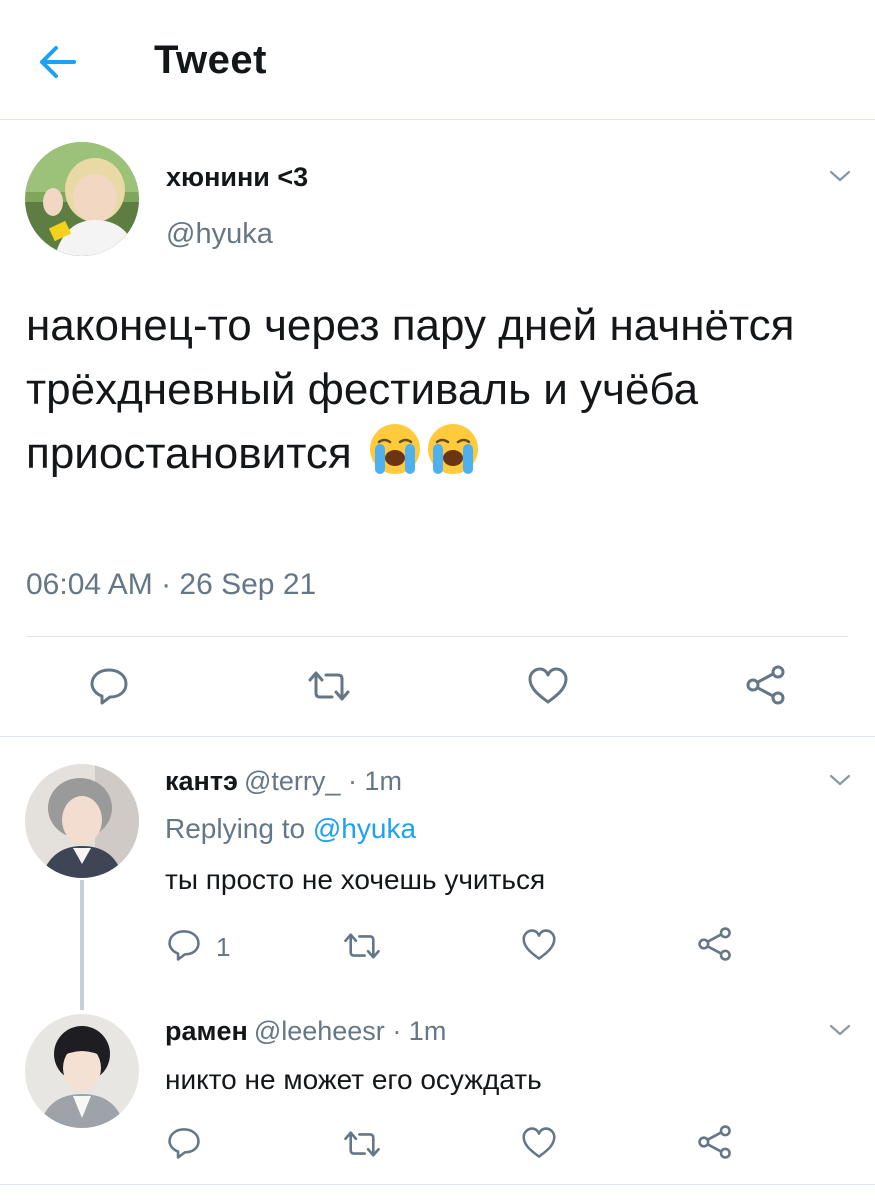 The image size is (875, 1200). I want to click on thread-connector, so click(82, 945).